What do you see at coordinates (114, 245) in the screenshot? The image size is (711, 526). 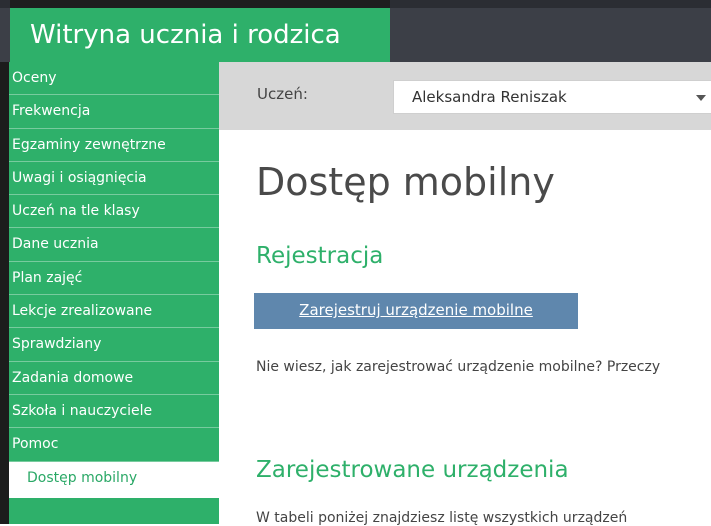 I see `sidebar-item-dane-ucznia: Dane ucznia` at bounding box center [114, 245].